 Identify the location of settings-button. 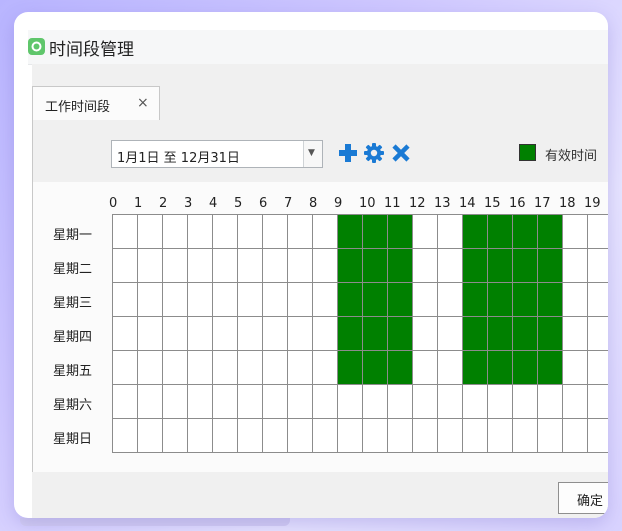
(374, 153).